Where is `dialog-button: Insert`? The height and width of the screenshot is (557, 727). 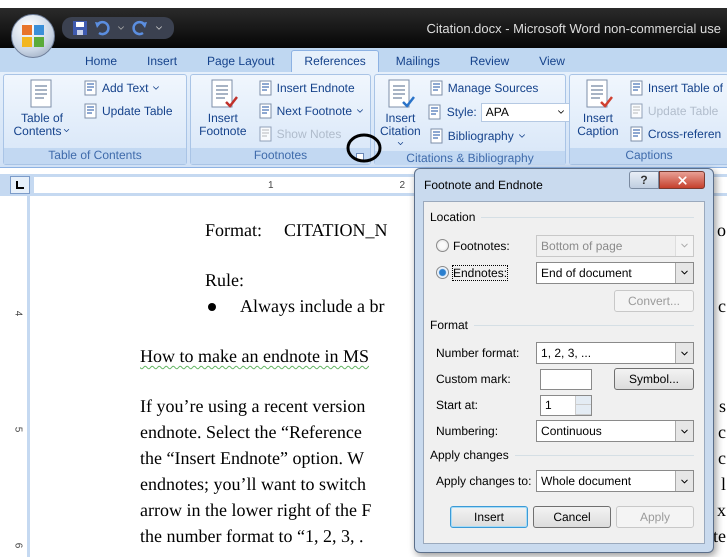 dialog-button: Insert is located at coordinates (489, 517).